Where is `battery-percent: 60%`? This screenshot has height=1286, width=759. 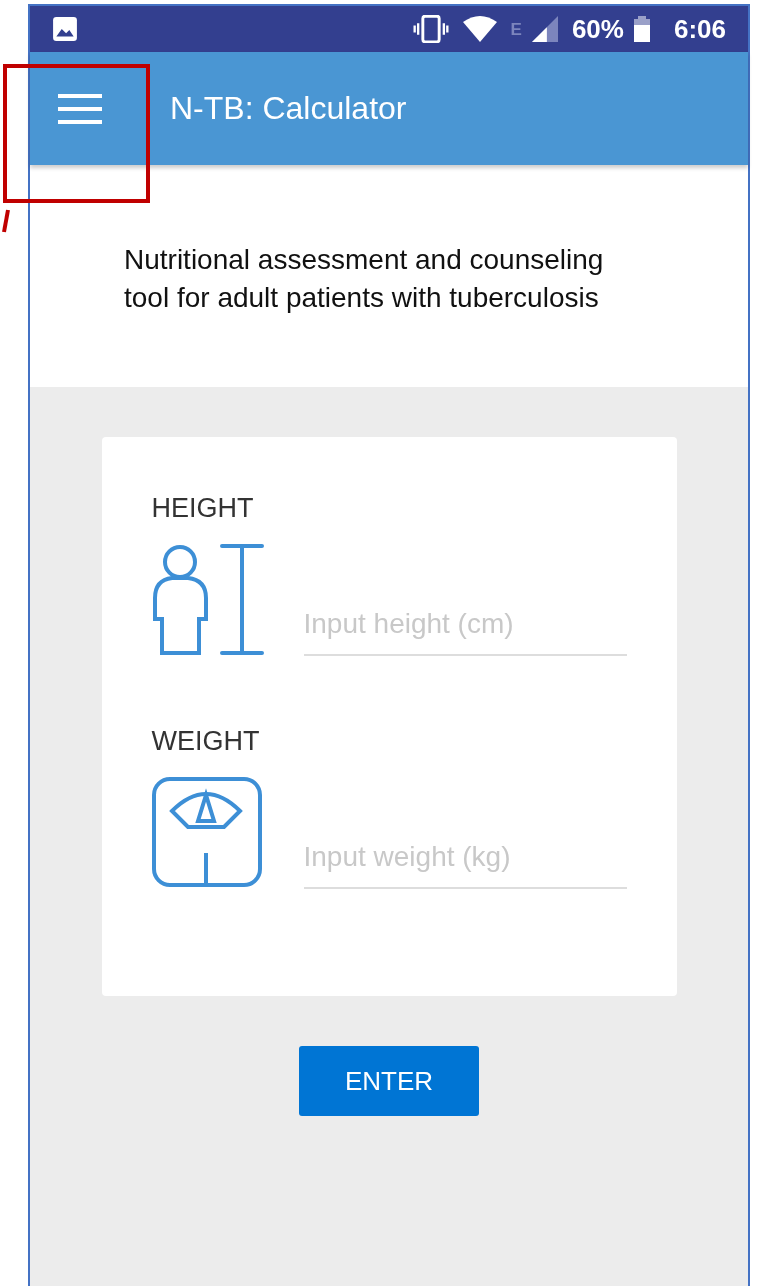
battery-percent: 60% is located at coordinates (597, 29).